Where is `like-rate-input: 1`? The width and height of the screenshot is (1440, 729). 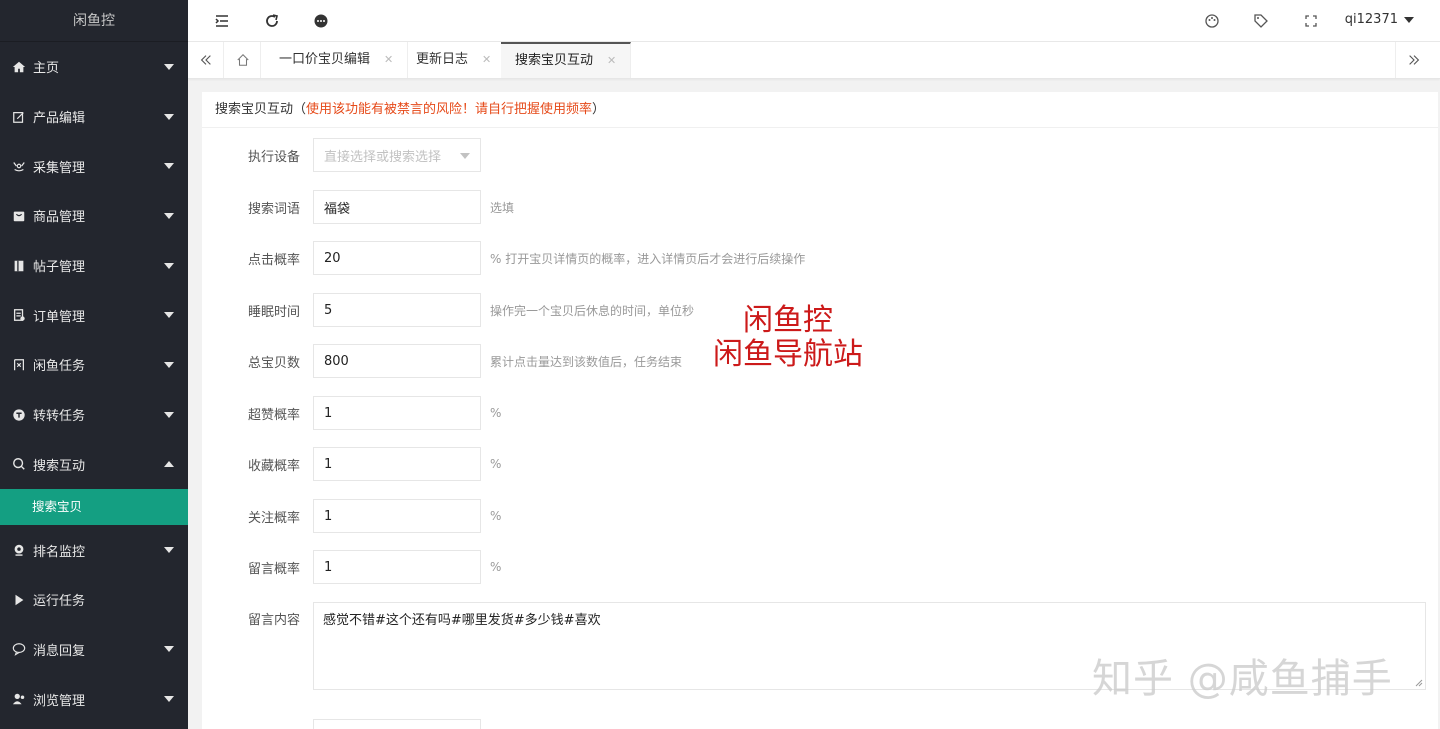 like-rate-input: 1 is located at coordinates (397, 413).